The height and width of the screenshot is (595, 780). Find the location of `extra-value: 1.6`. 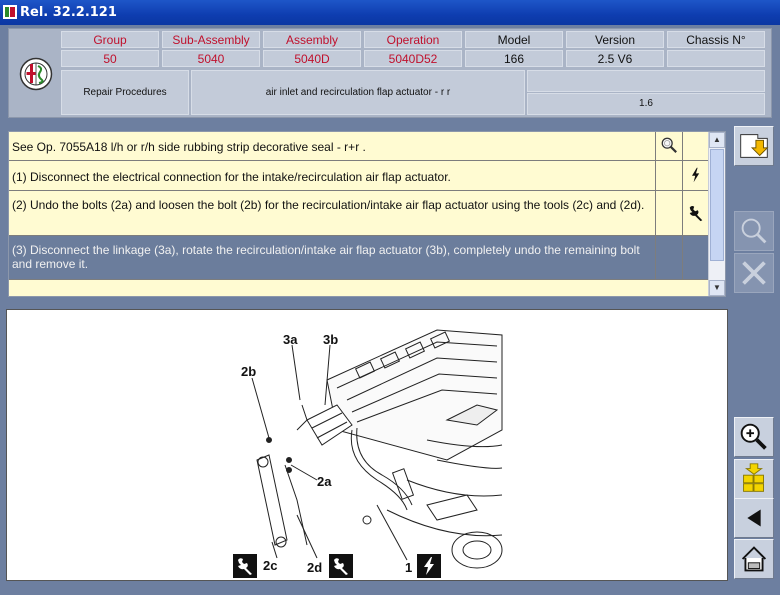

extra-value: 1.6 is located at coordinates (646, 104).